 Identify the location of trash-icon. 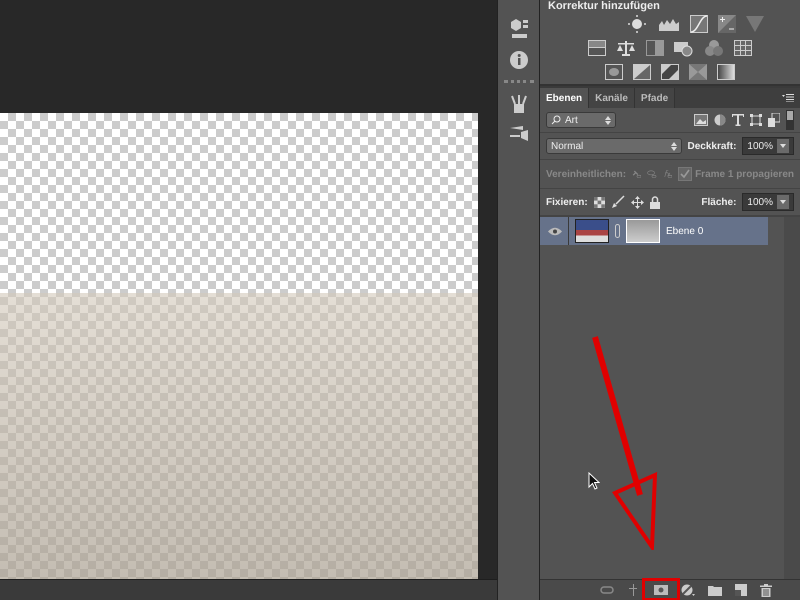
(766, 590).